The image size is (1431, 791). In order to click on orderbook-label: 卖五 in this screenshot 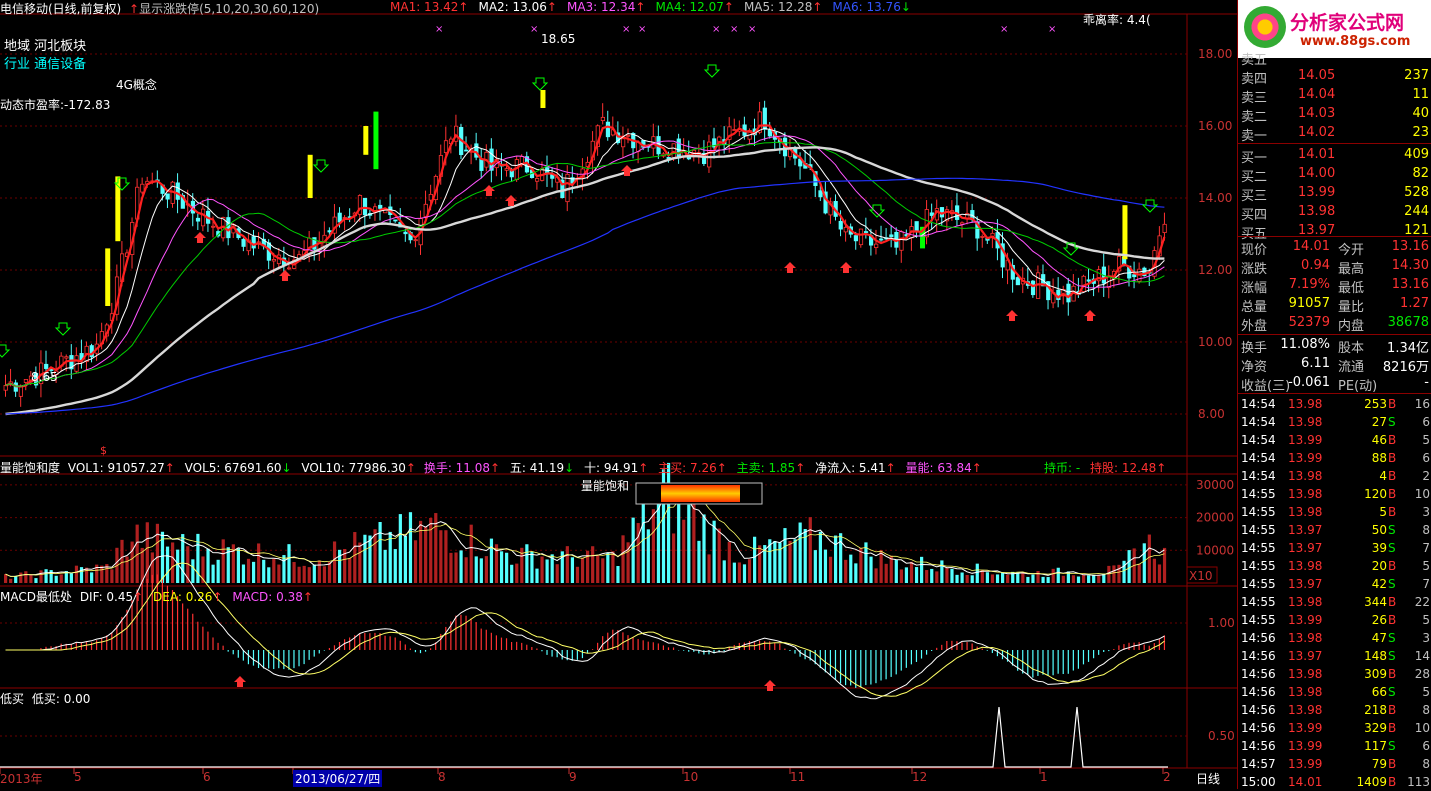, I will do `click(1254, 60)`.